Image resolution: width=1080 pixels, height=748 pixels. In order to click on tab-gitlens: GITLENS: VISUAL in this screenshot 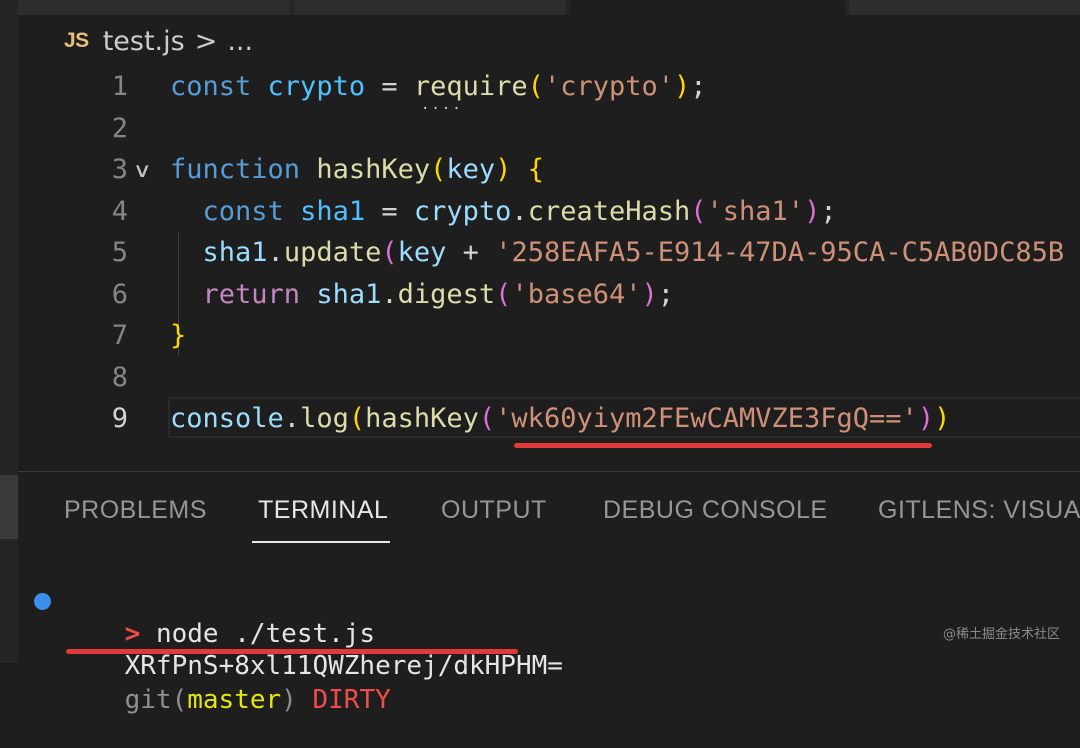, I will do `click(979, 510)`.